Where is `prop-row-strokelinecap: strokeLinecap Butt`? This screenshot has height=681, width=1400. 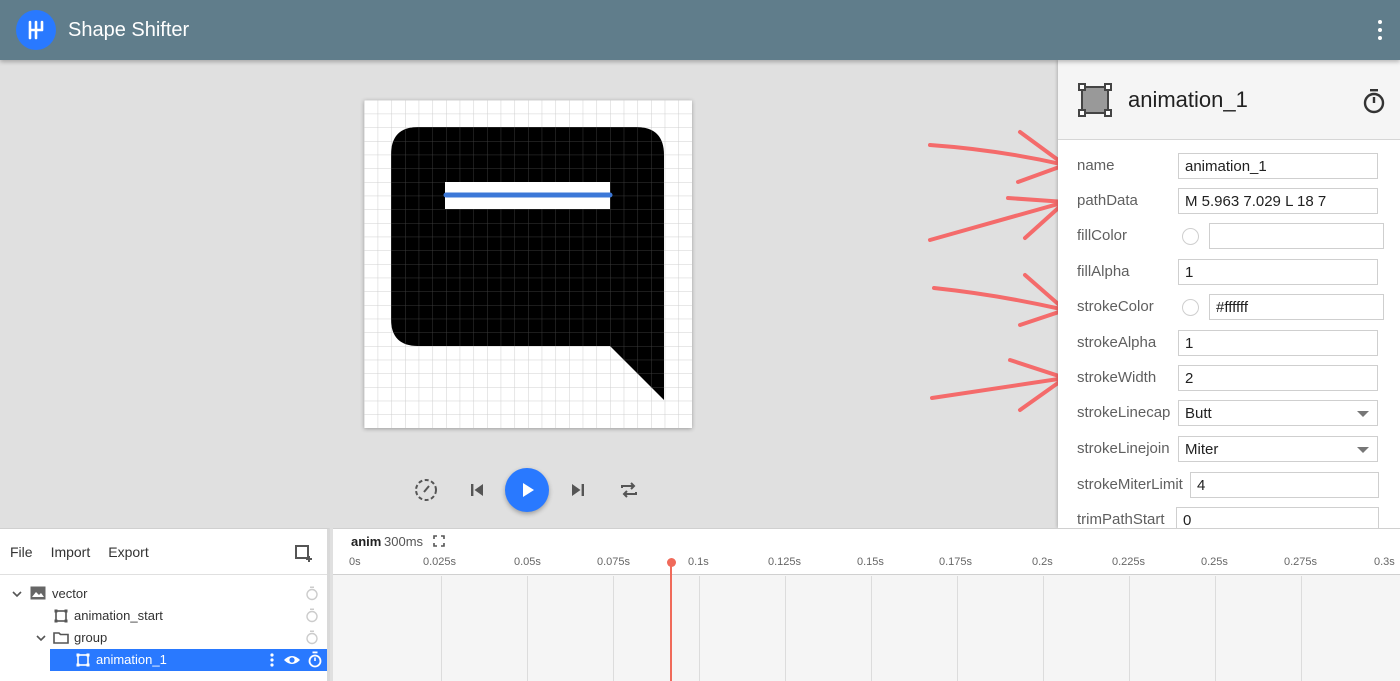
prop-row-strokelinecap: strokeLinecap Butt is located at coordinates (1229, 413).